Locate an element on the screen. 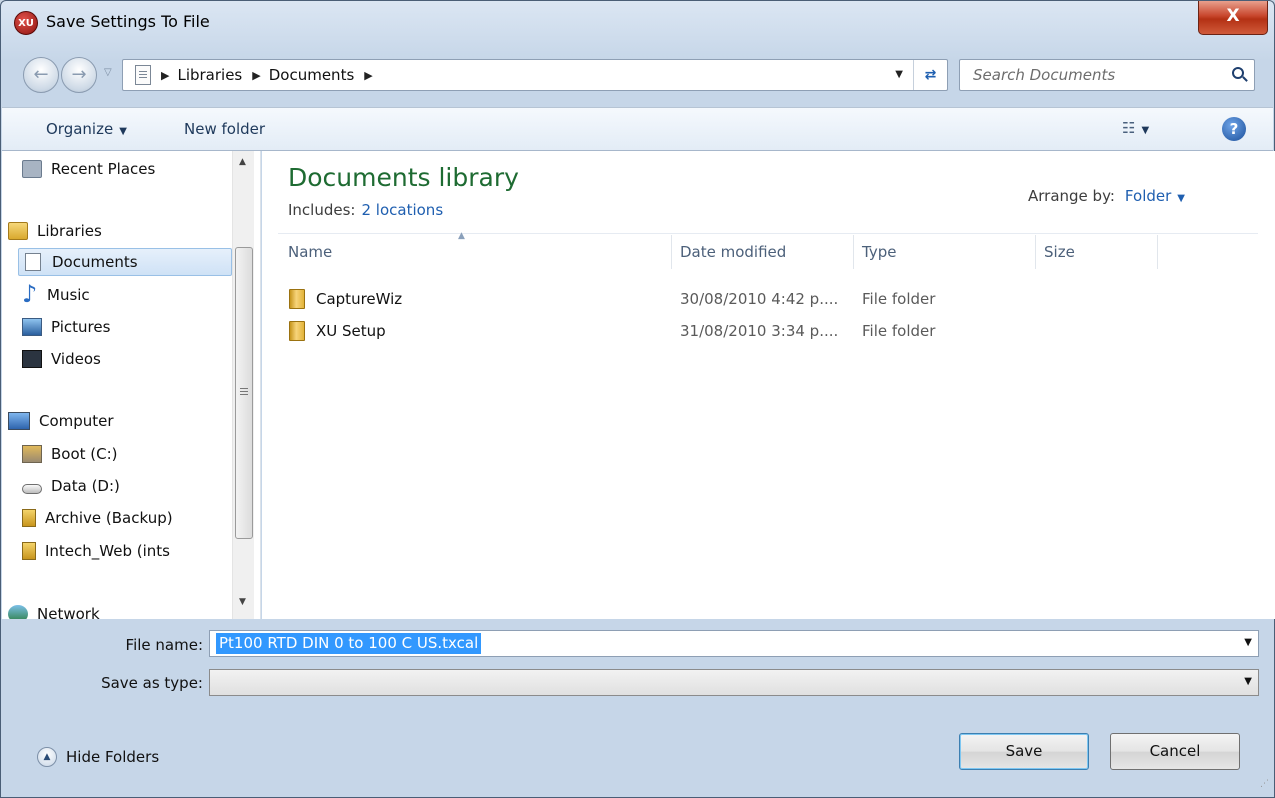  cancel-button: Cancel is located at coordinates (1175, 751).